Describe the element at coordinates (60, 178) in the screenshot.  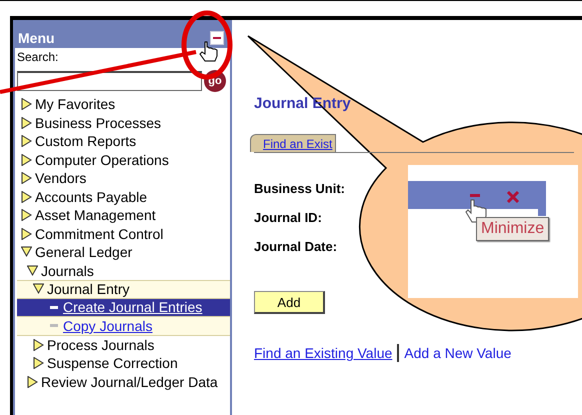
I see `menu-folder: Vendors` at that location.